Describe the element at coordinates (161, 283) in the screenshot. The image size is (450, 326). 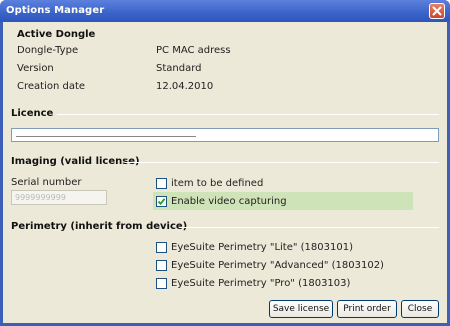
I see `checkbox-perimetry-pro` at that location.